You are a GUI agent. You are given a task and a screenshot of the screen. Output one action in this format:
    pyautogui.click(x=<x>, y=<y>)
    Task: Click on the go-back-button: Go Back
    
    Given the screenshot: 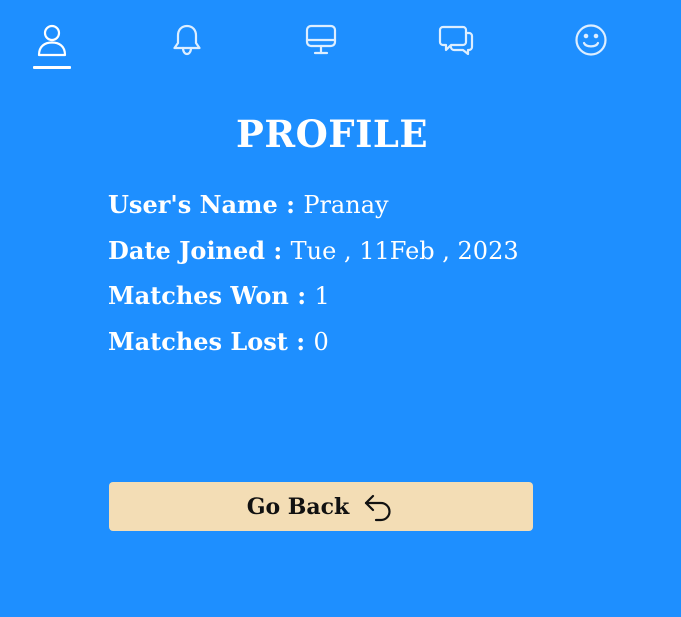 What is the action you would take?
    pyautogui.click(x=321, y=506)
    